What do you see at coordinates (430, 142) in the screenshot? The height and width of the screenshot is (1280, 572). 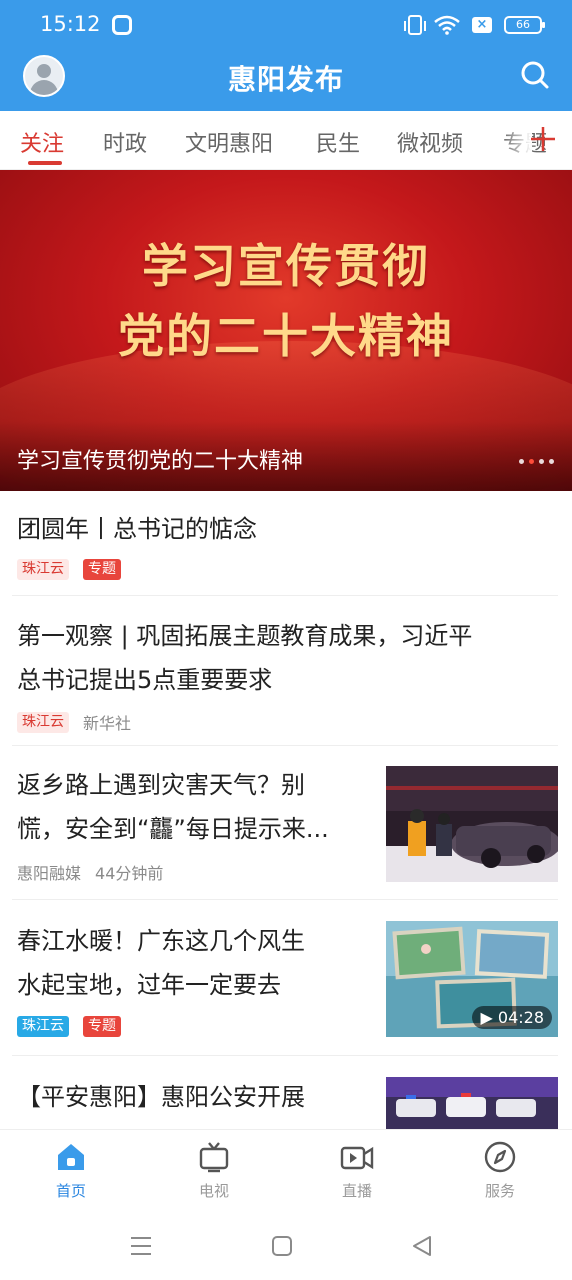 I see `tab-micro-video: 微视频` at bounding box center [430, 142].